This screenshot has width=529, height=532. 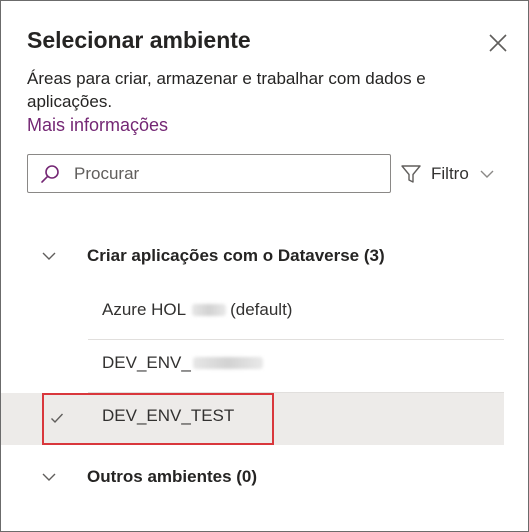 I want to click on search-icon, so click(x=50, y=174).